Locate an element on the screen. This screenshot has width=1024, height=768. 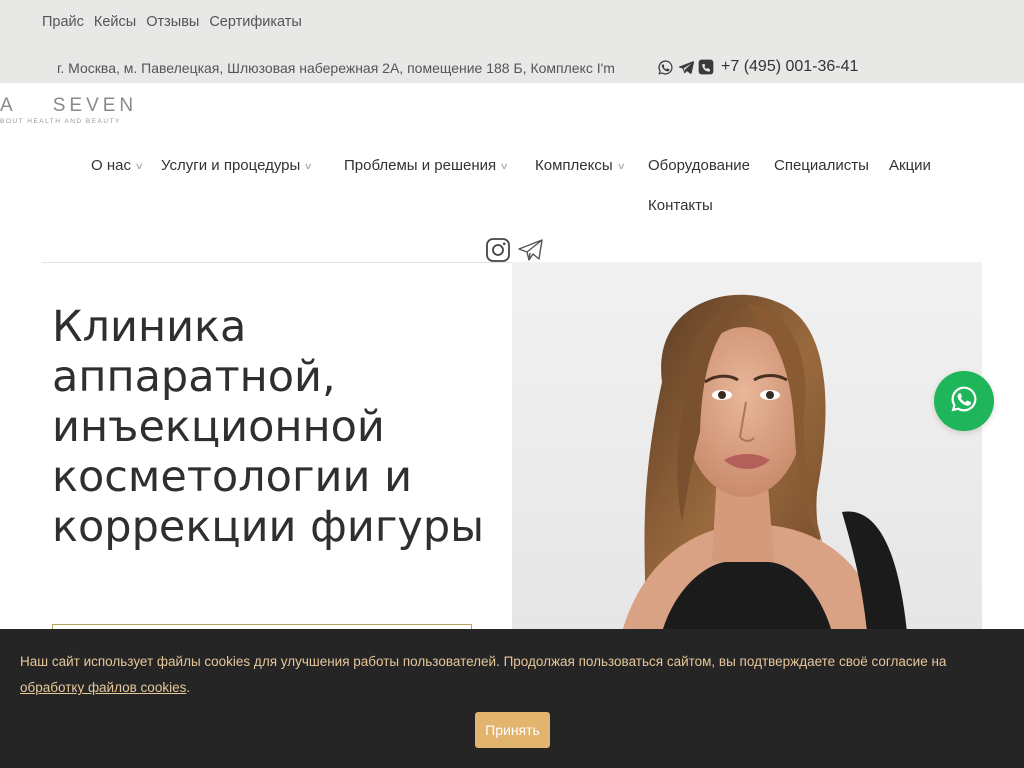
site-logo: A SEVEN BOUT HEALTH AND BEAUTY is located at coordinates (75, 113).